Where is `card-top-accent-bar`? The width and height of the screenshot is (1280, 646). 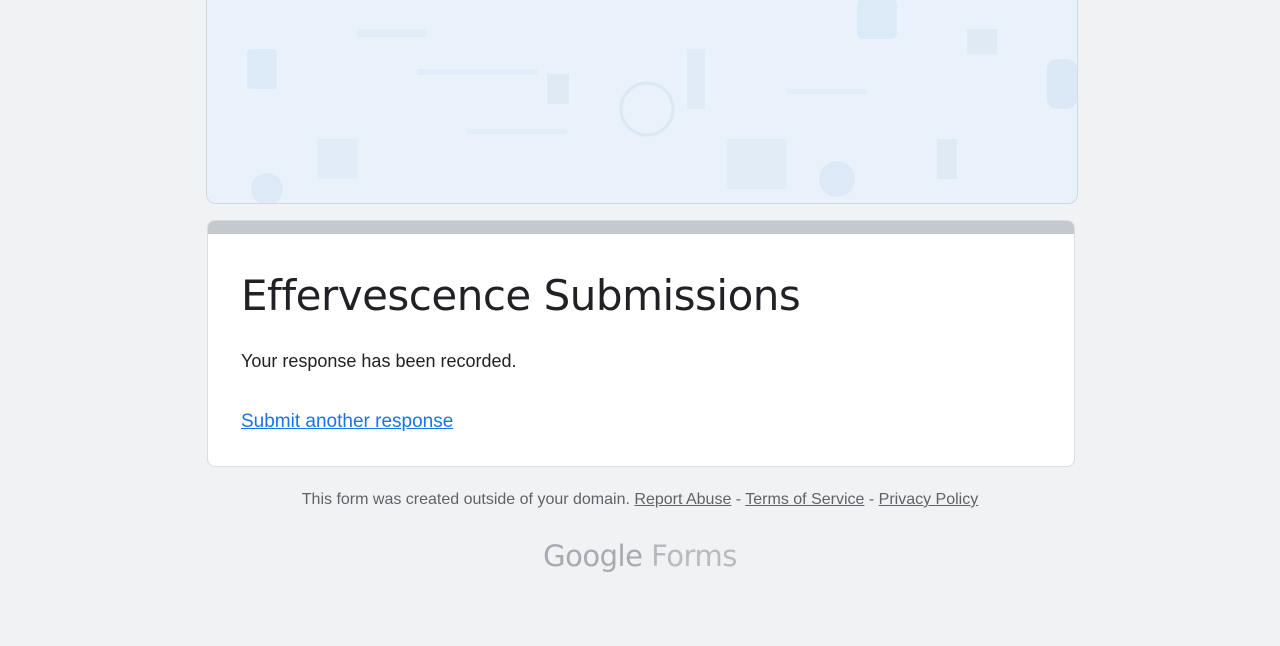
card-top-accent-bar is located at coordinates (641, 227).